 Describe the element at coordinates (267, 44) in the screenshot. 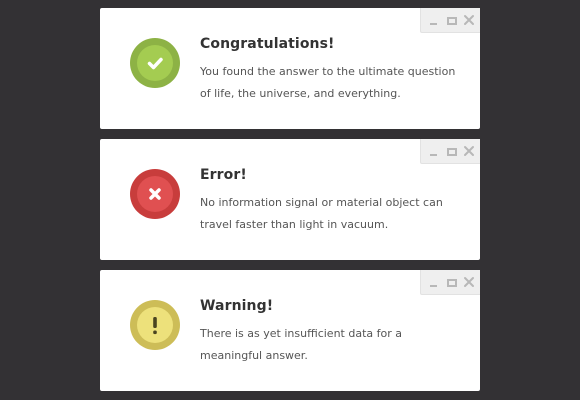

I see `notification-title: Congratulations!` at that location.